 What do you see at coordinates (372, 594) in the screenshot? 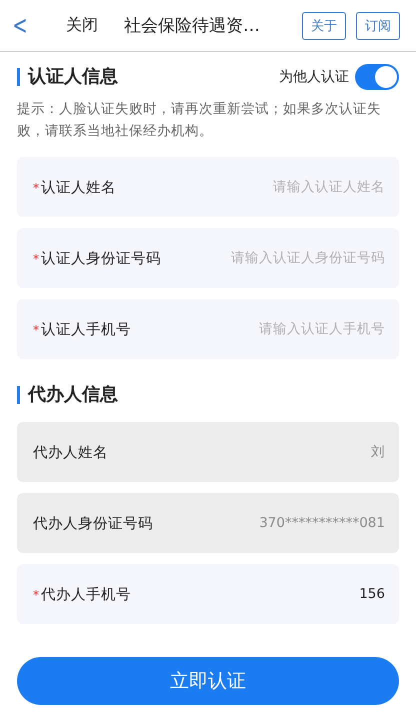
I see `field-value: 156` at bounding box center [372, 594].